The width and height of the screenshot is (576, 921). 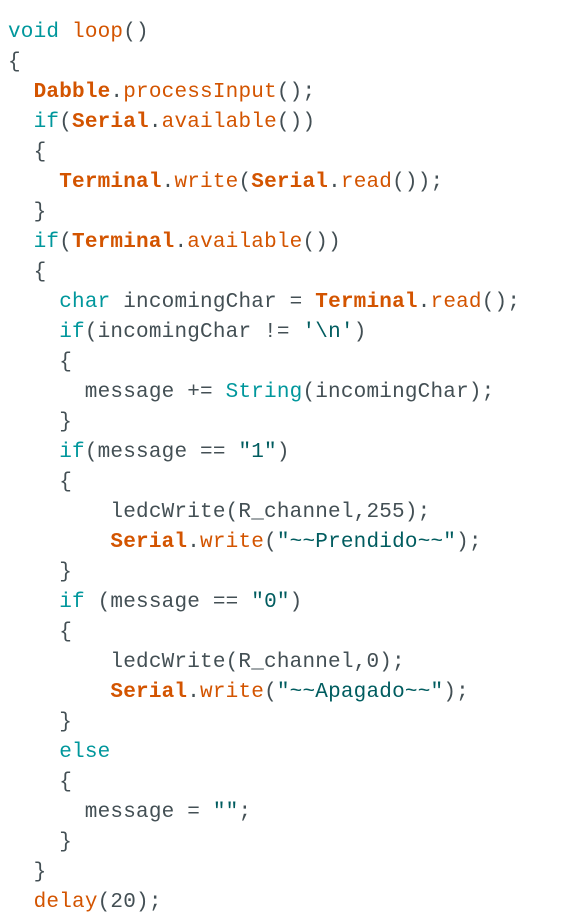 What do you see at coordinates (360, 692) in the screenshot?
I see `code-token: "~~Apagado~~"` at bounding box center [360, 692].